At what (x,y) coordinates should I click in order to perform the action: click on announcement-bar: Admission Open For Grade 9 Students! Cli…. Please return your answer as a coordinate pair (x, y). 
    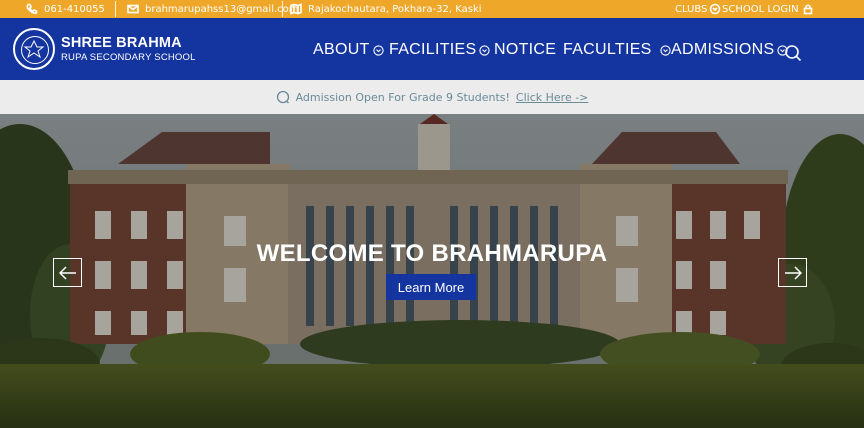
    Looking at the image, I should click on (432, 97).